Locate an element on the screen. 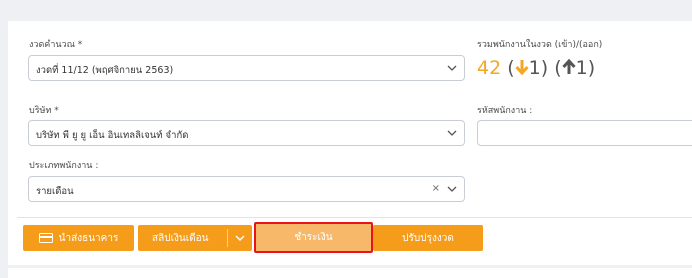  content-area-top is located at coordinates (350, 273).